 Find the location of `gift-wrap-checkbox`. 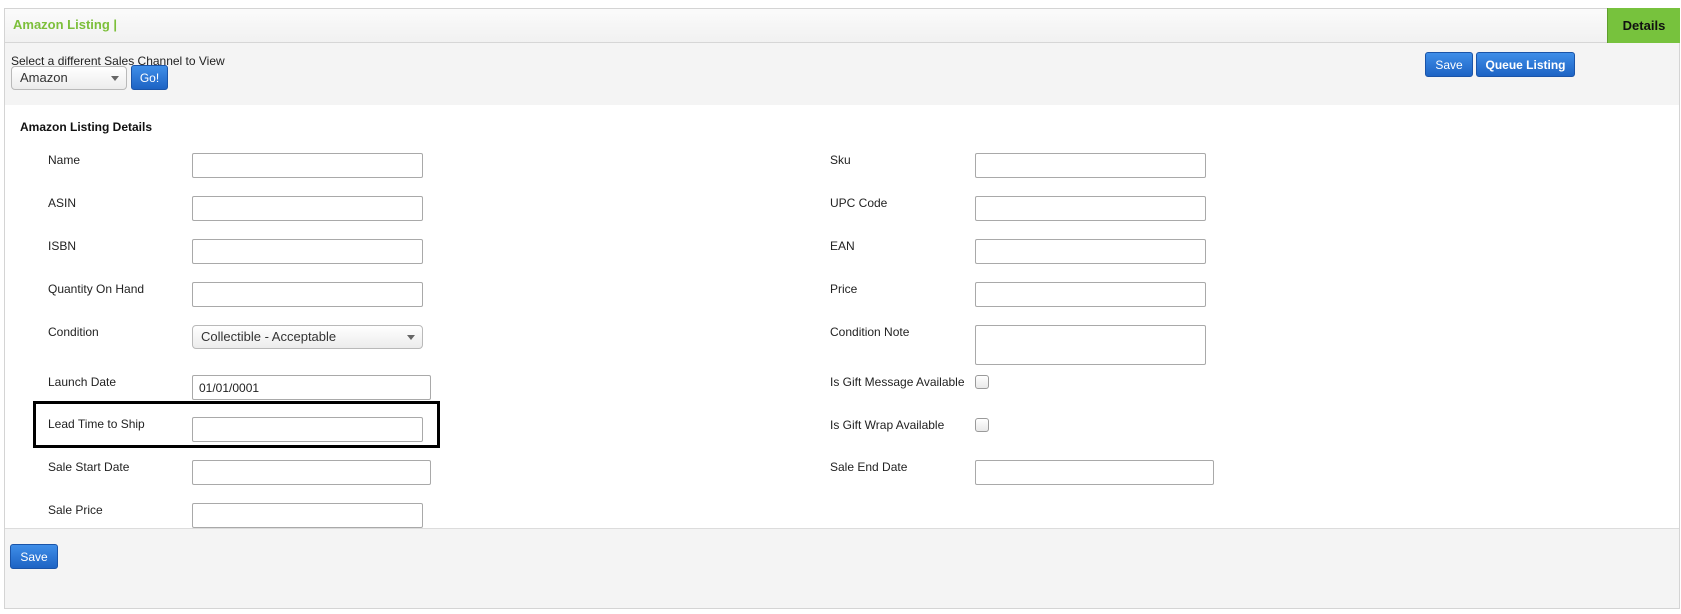

gift-wrap-checkbox is located at coordinates (982, 425).